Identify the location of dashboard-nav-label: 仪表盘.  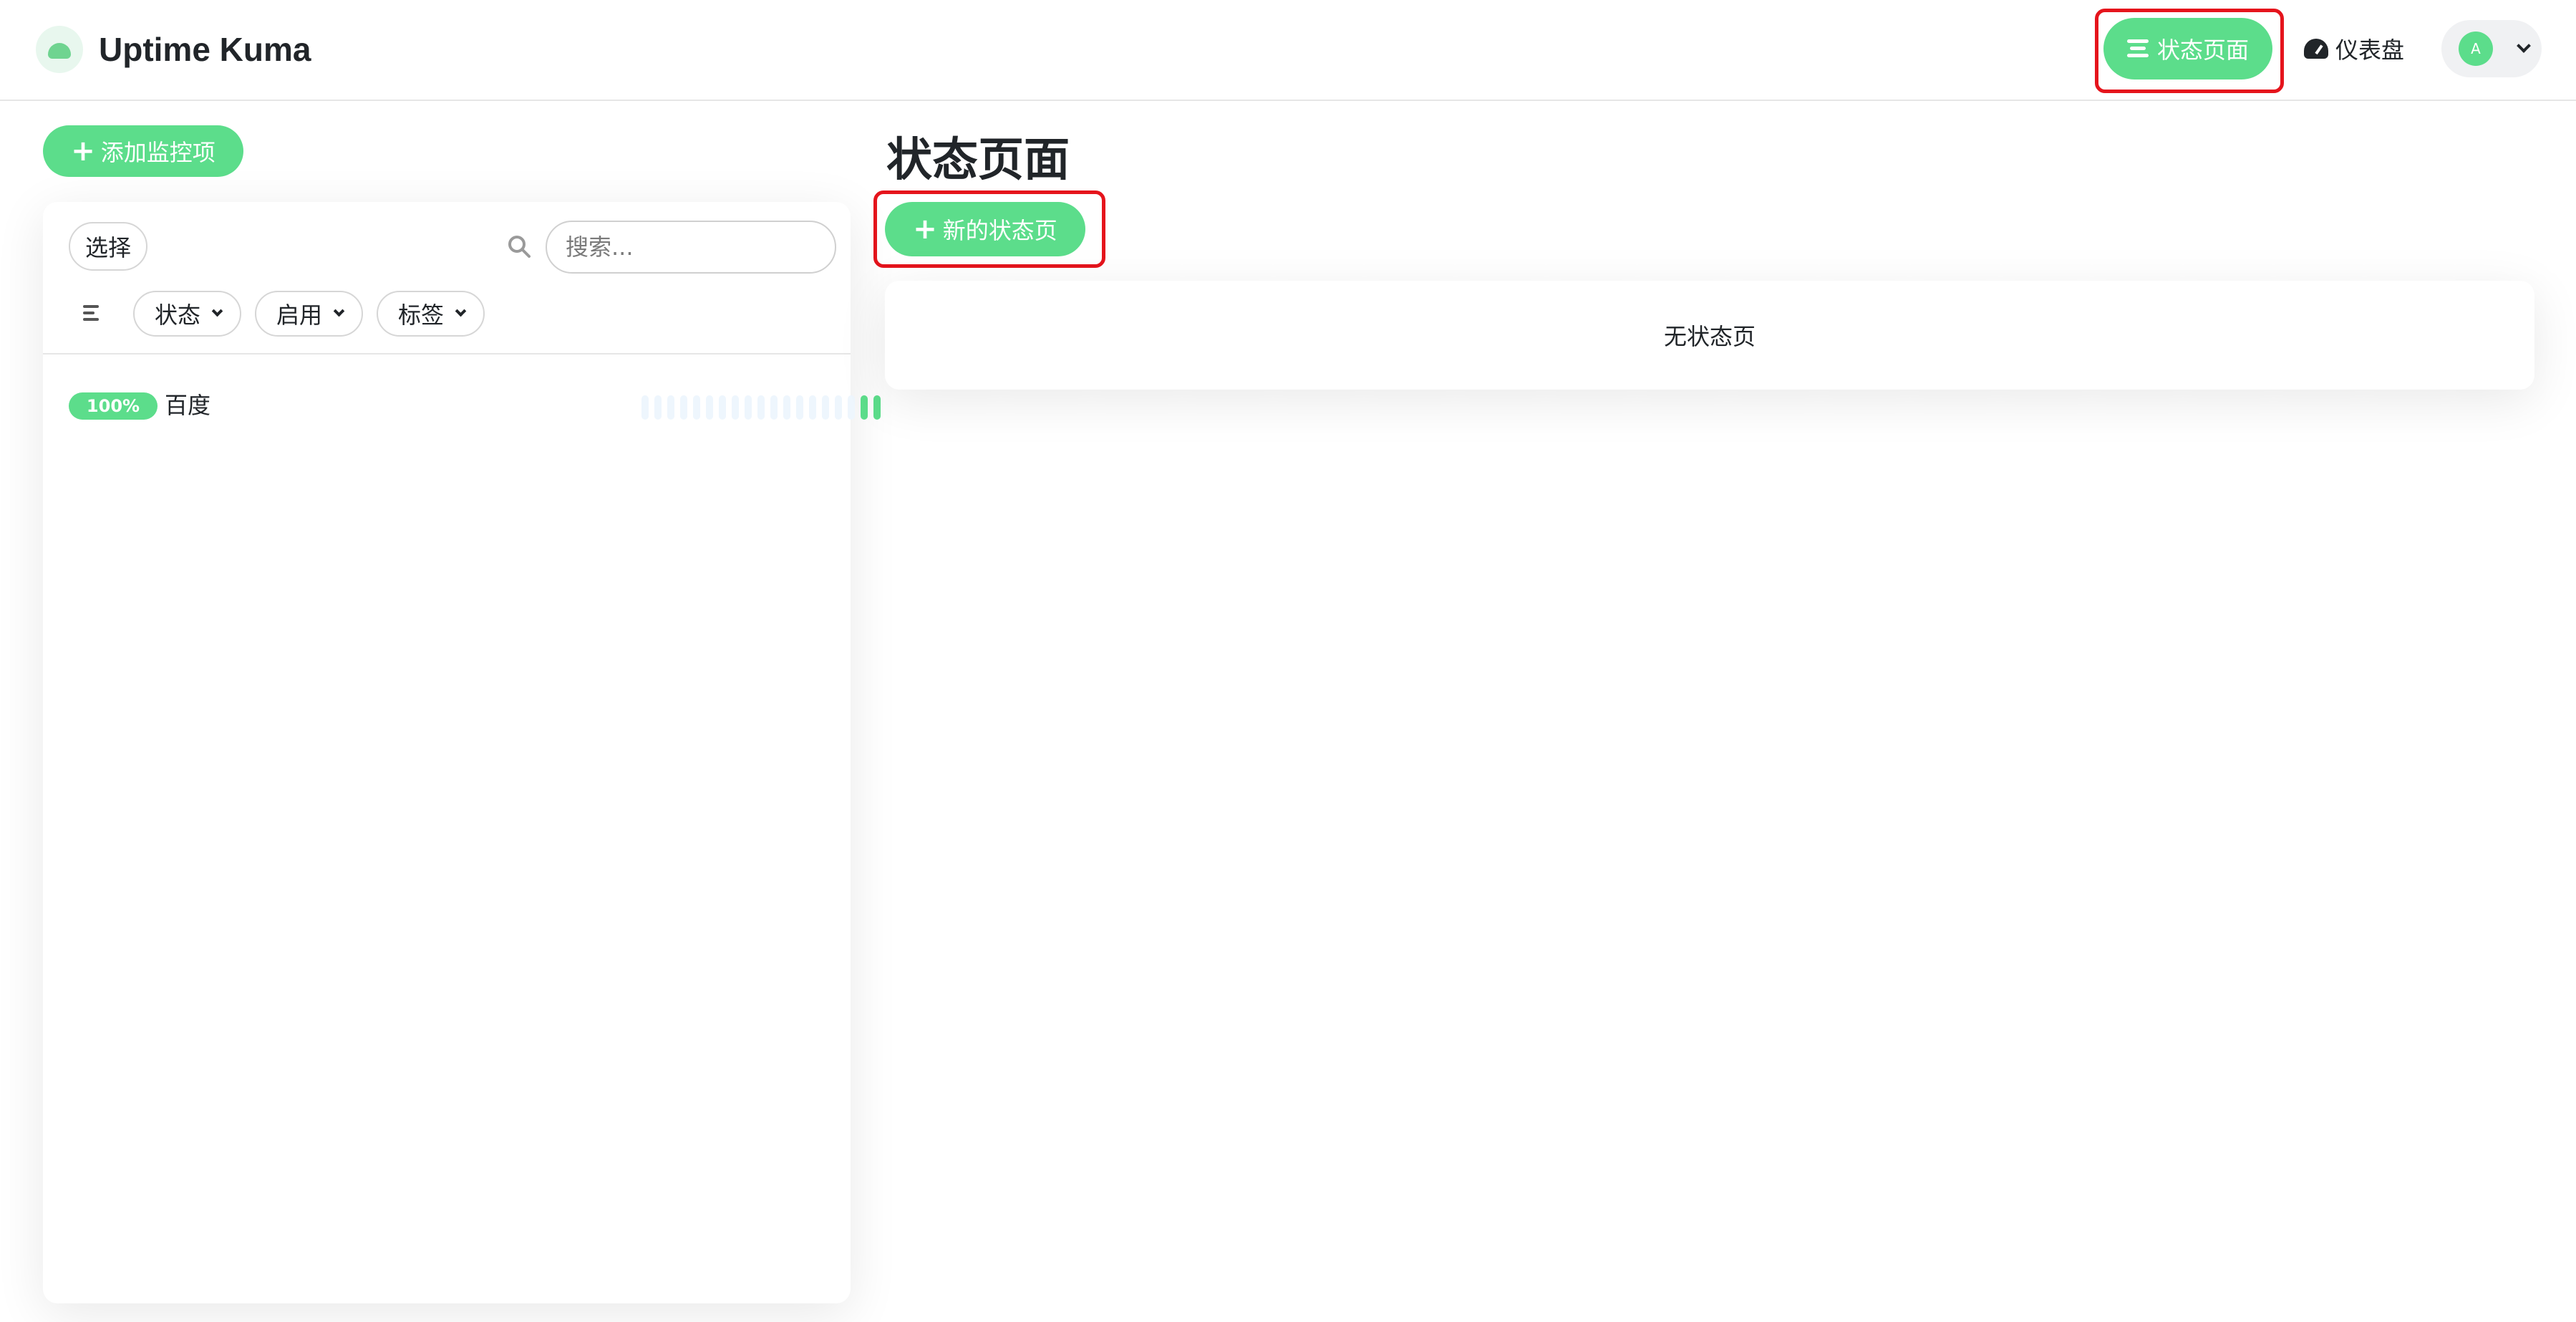
(2370, 51).